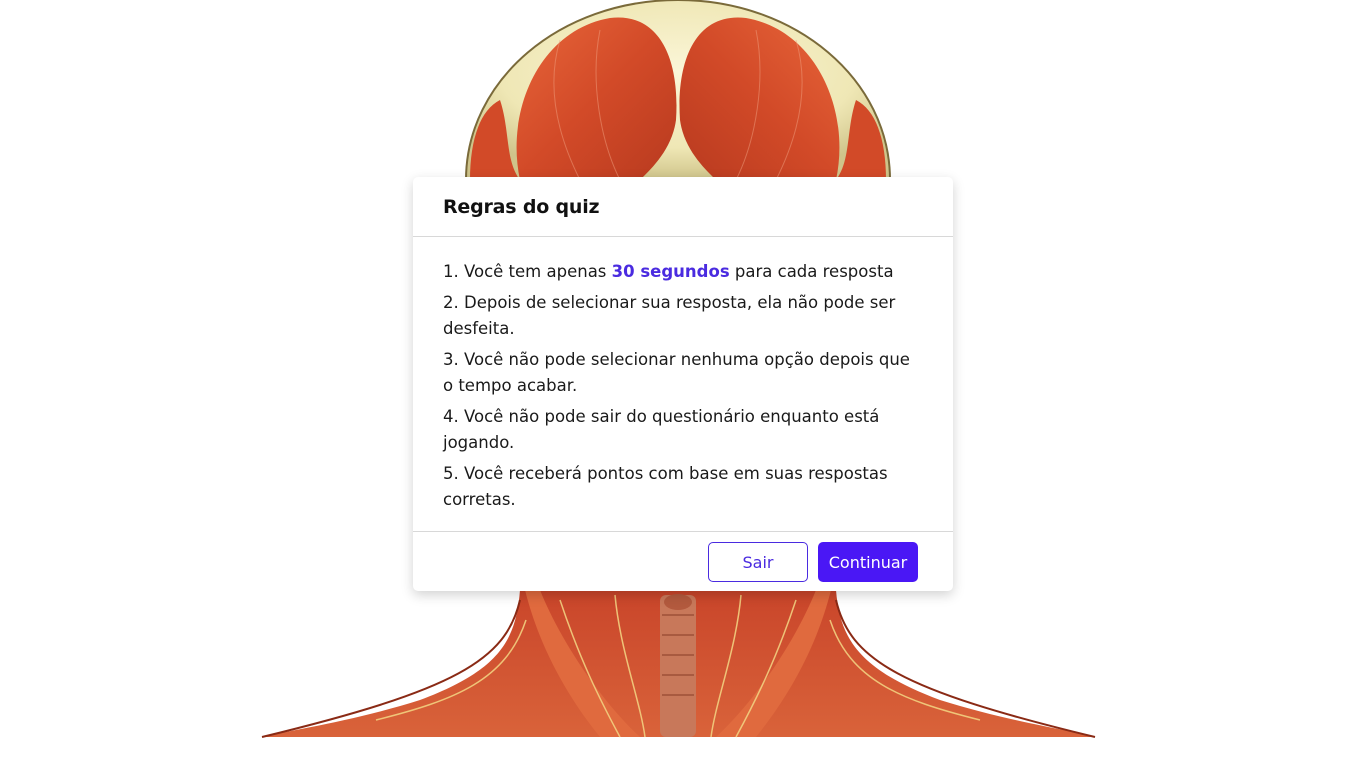 The image size is (1366, 768). I want to click on rule-1-suffix: para cada resposta, so click(811, 271).